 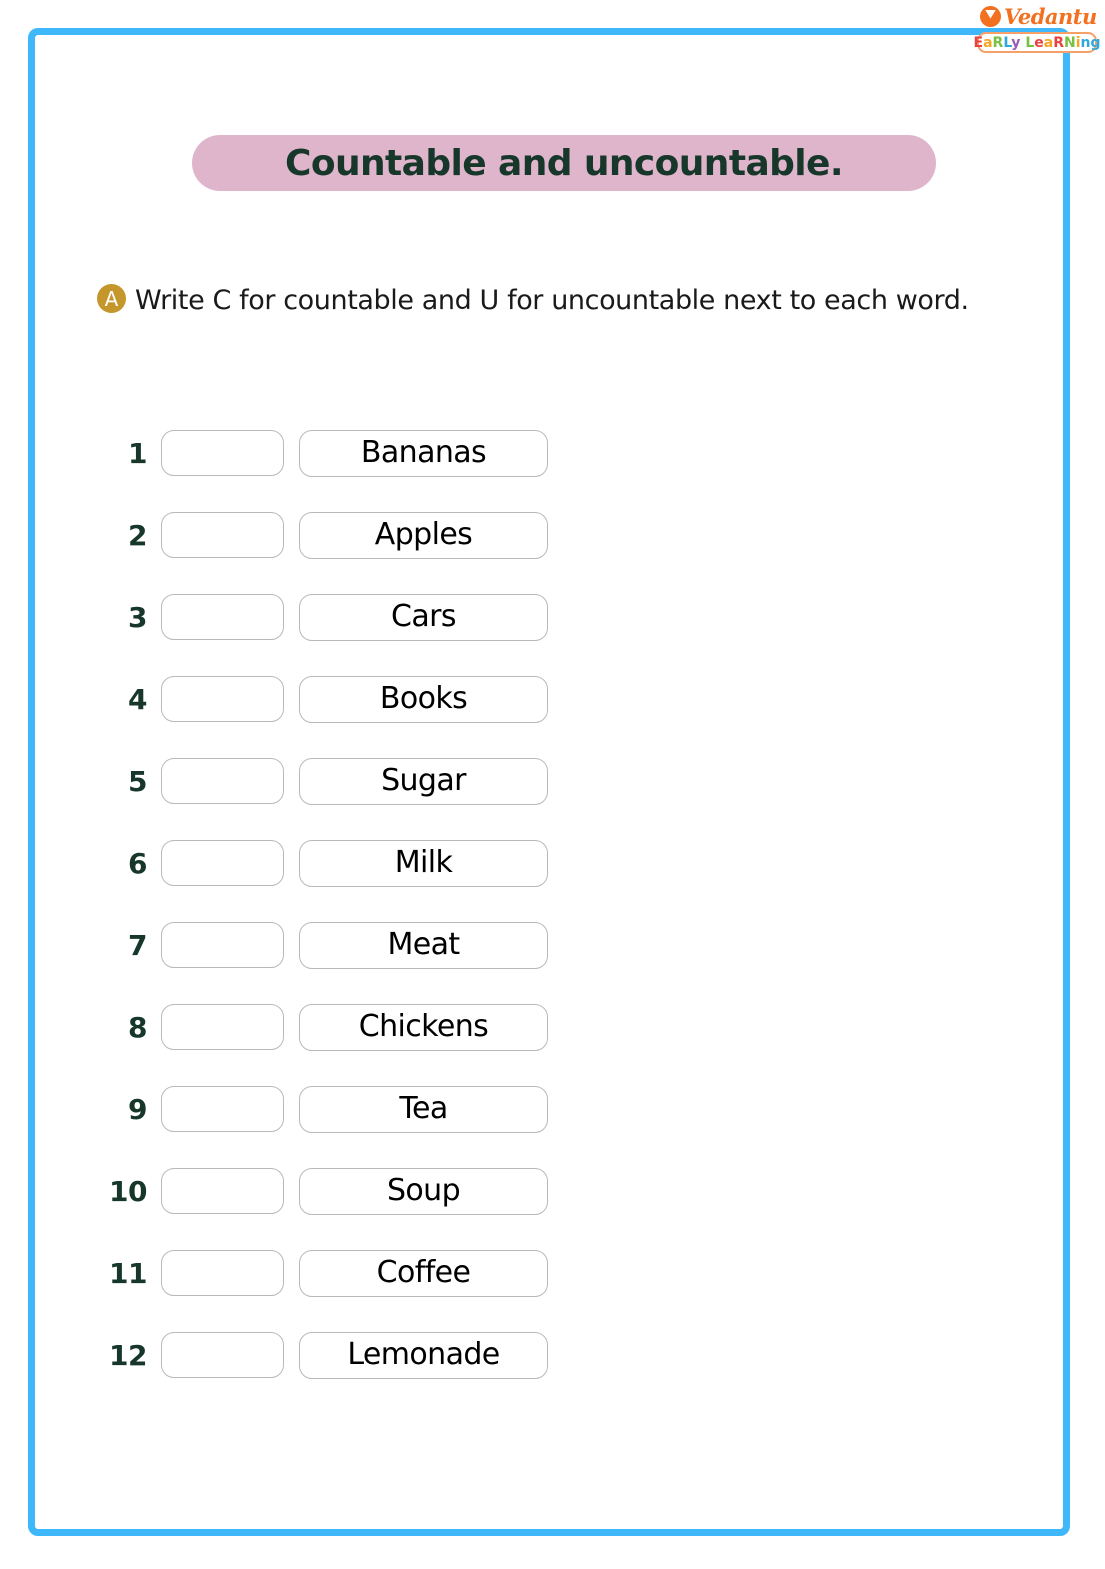 I want to click on word-box: Apples, so click(x=423, y=535).